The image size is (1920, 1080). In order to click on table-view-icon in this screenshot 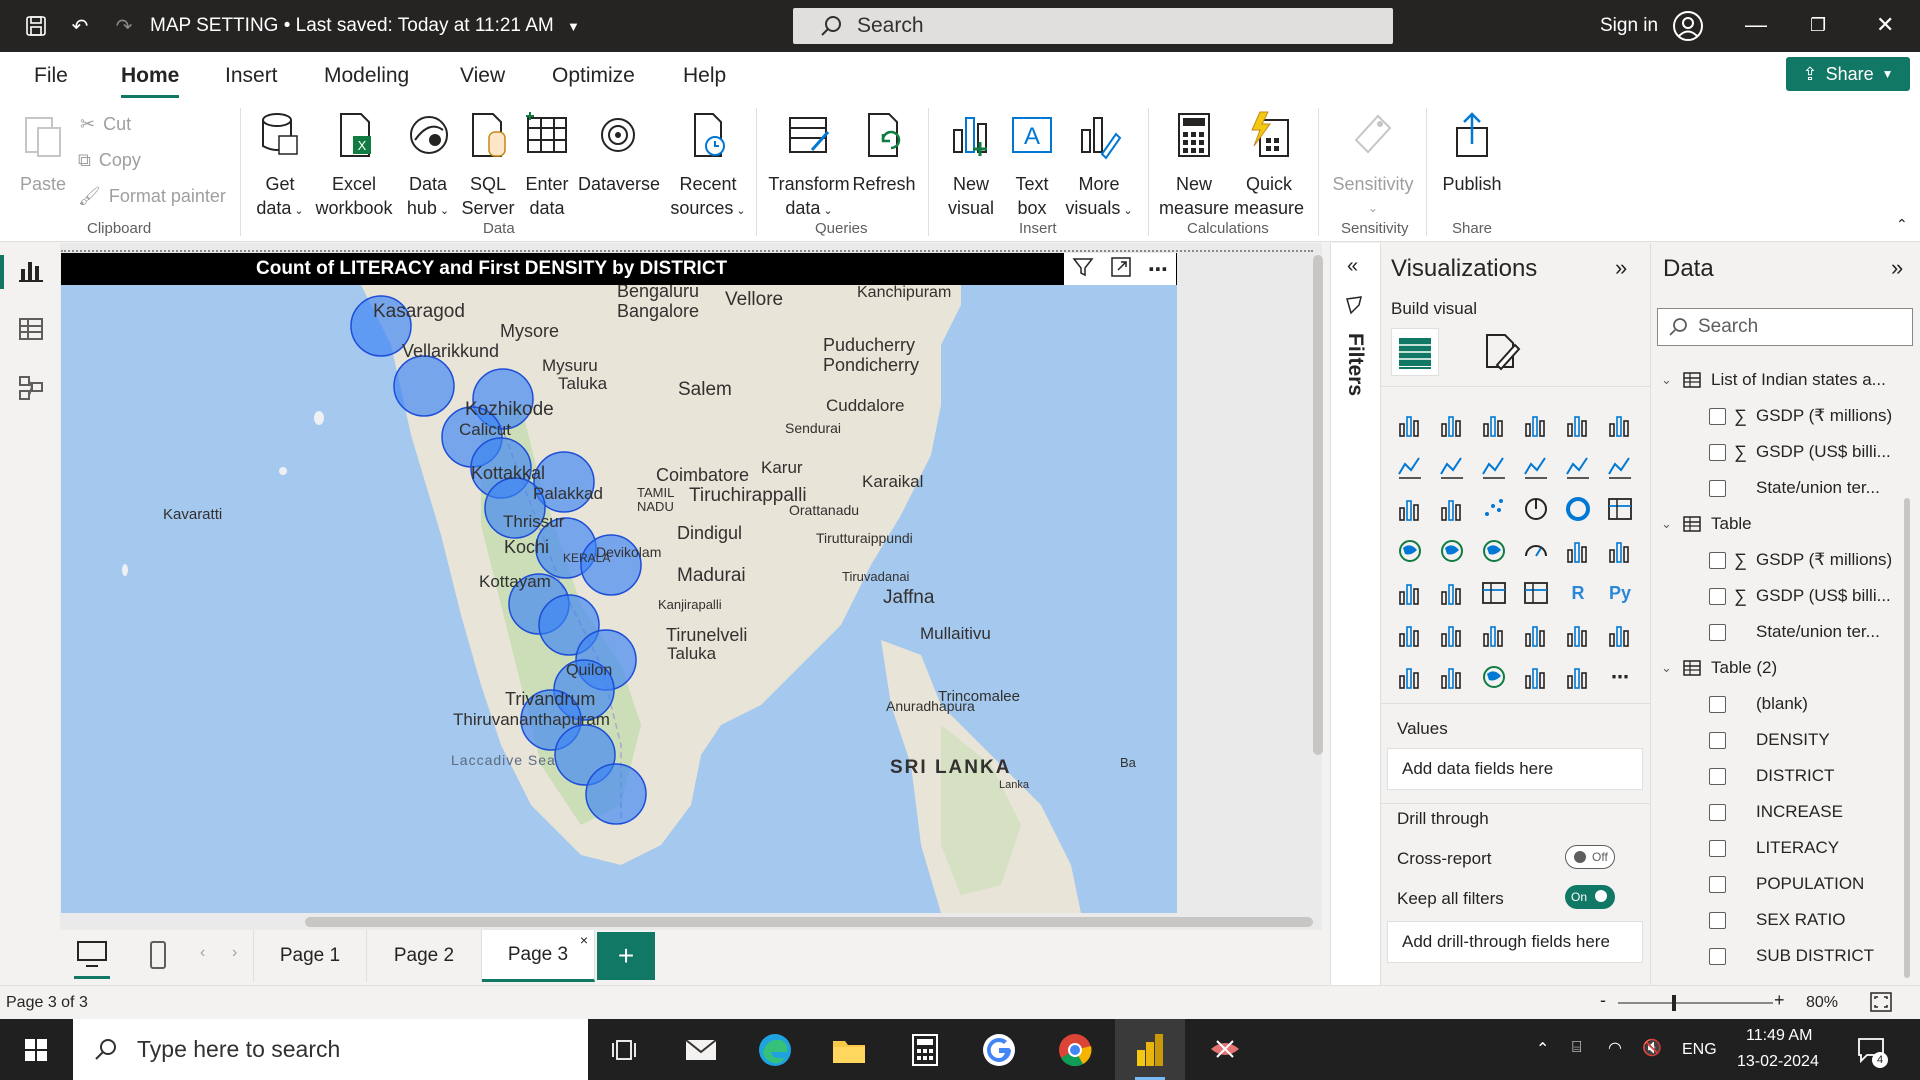, I will do `click(31, 329)`.